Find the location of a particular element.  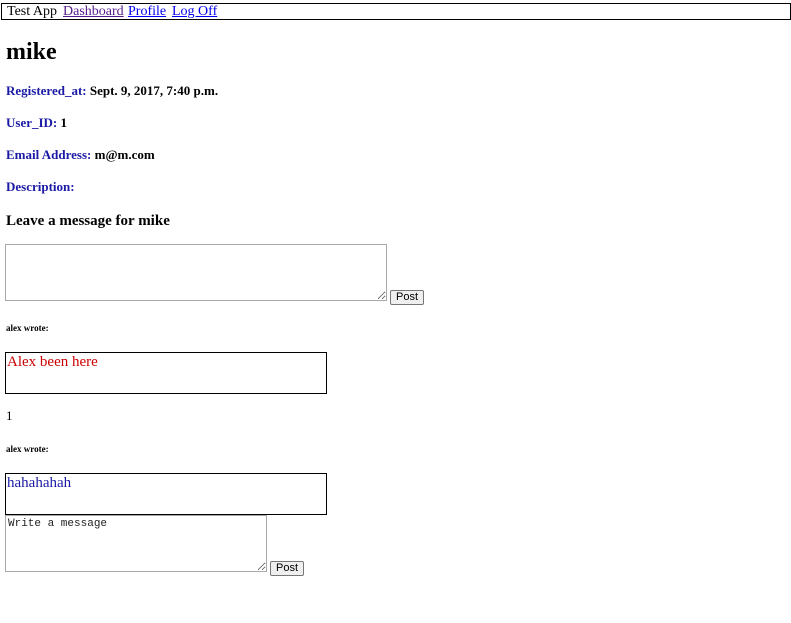

message-count: 1 is located at coordinates (9, 415).